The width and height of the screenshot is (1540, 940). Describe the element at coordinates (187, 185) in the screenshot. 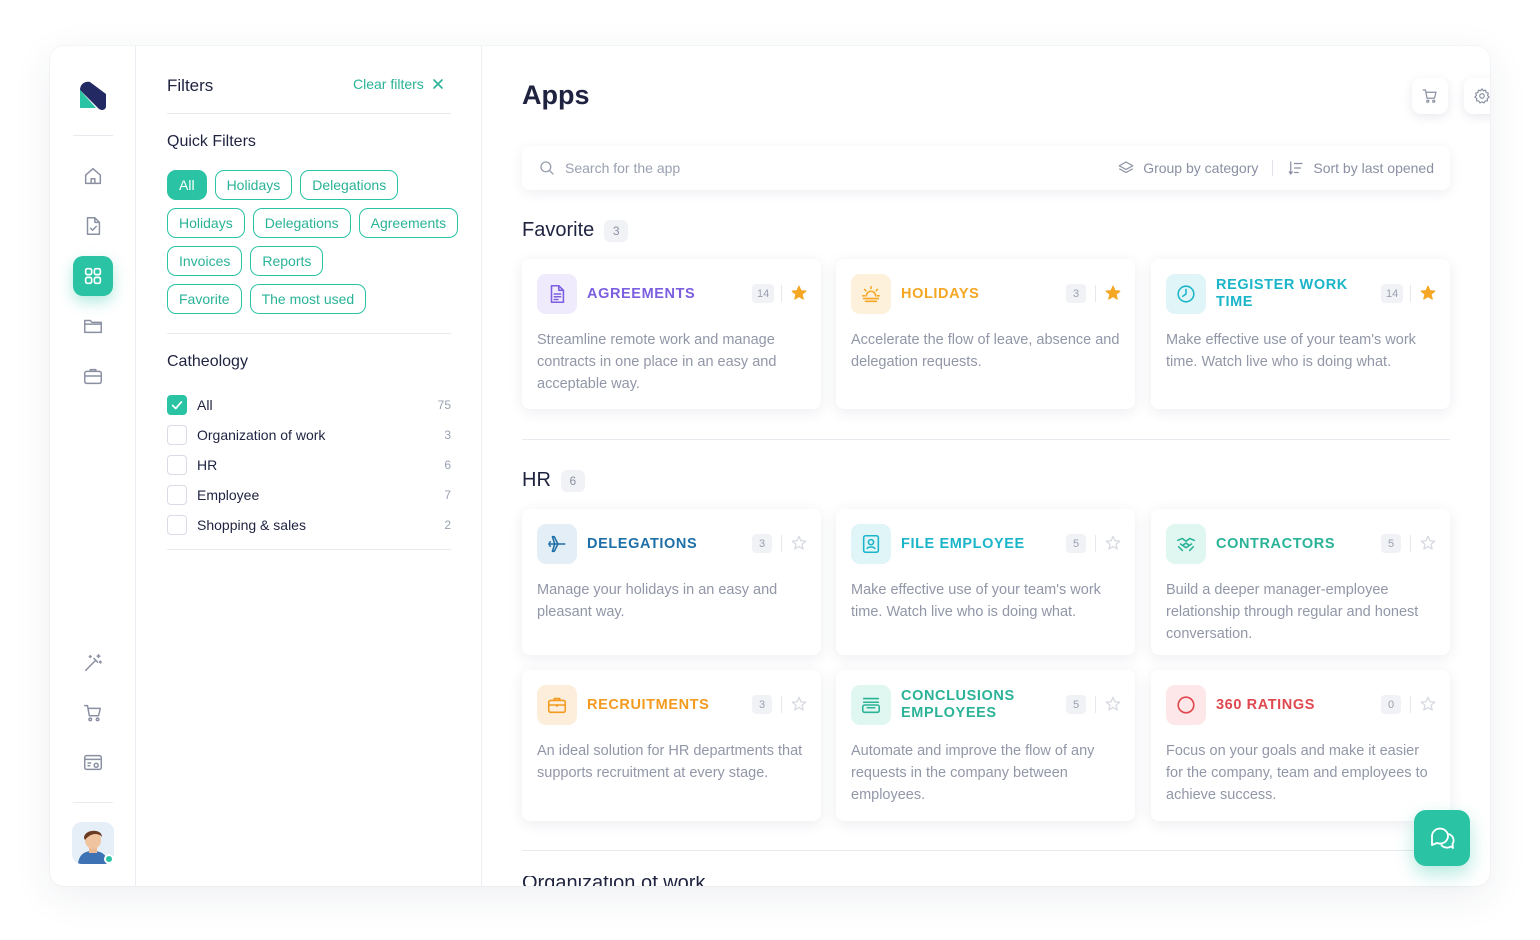

I see `quick-filter-chip: All` at that location.